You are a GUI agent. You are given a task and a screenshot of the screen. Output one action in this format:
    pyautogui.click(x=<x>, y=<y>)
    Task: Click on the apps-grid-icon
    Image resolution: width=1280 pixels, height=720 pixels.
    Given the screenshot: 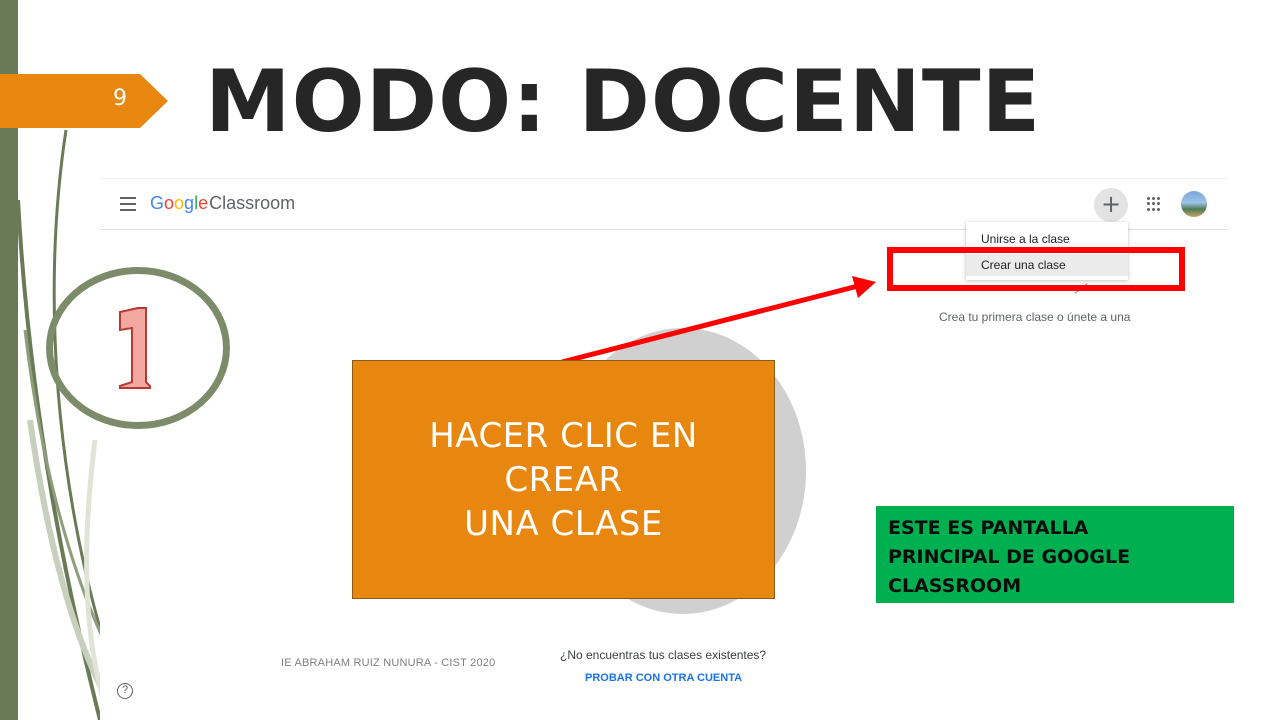 What is the action you would take?
    pyautogui.click(x=1154, y=204)
    